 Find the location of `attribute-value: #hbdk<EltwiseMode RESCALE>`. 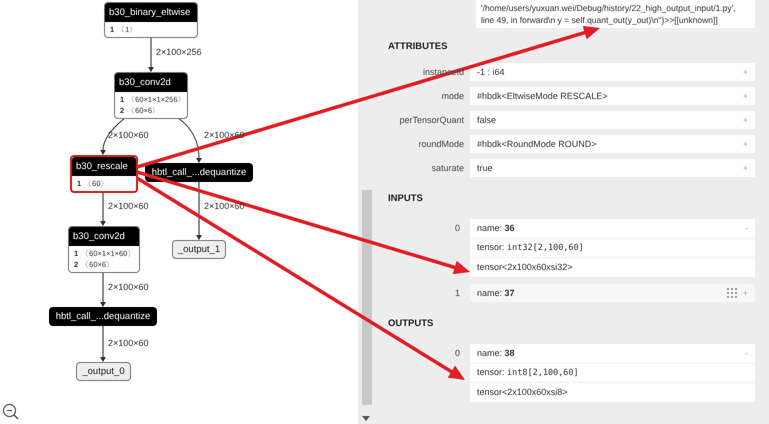

attribute-value: #hbdk<EltwiseMode RESCALE> is located at coordinates (542, 96).